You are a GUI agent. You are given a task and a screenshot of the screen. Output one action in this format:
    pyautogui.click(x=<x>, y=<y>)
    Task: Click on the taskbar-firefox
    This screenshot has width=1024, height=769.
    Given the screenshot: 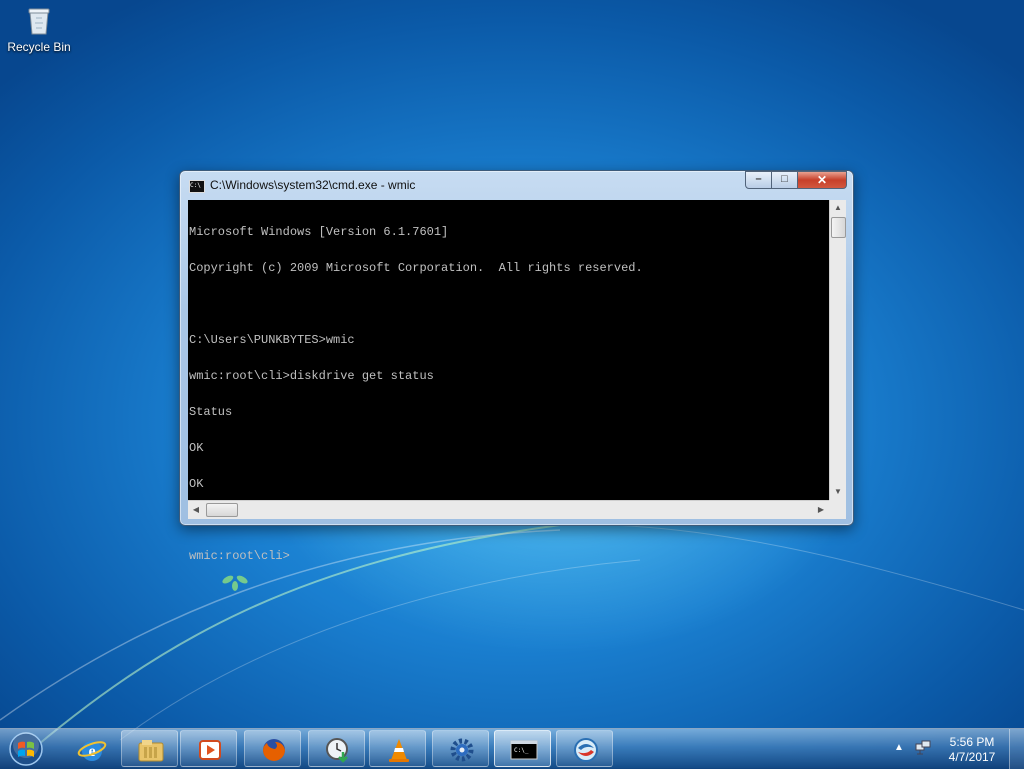 What is the action you would take?
    pyautogui.click(x=272, y=748)
    